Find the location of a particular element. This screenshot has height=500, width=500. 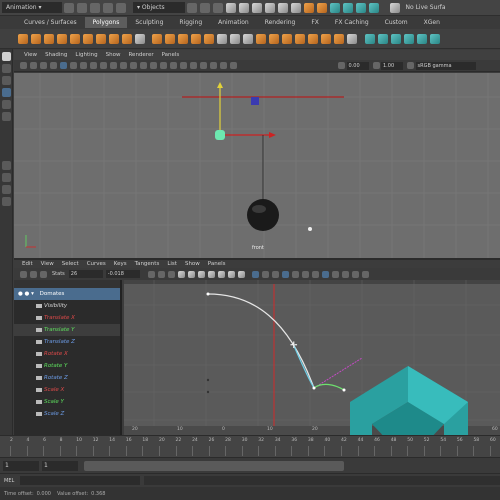

clamped-tangent-icon is located at coordinates (201, 274).